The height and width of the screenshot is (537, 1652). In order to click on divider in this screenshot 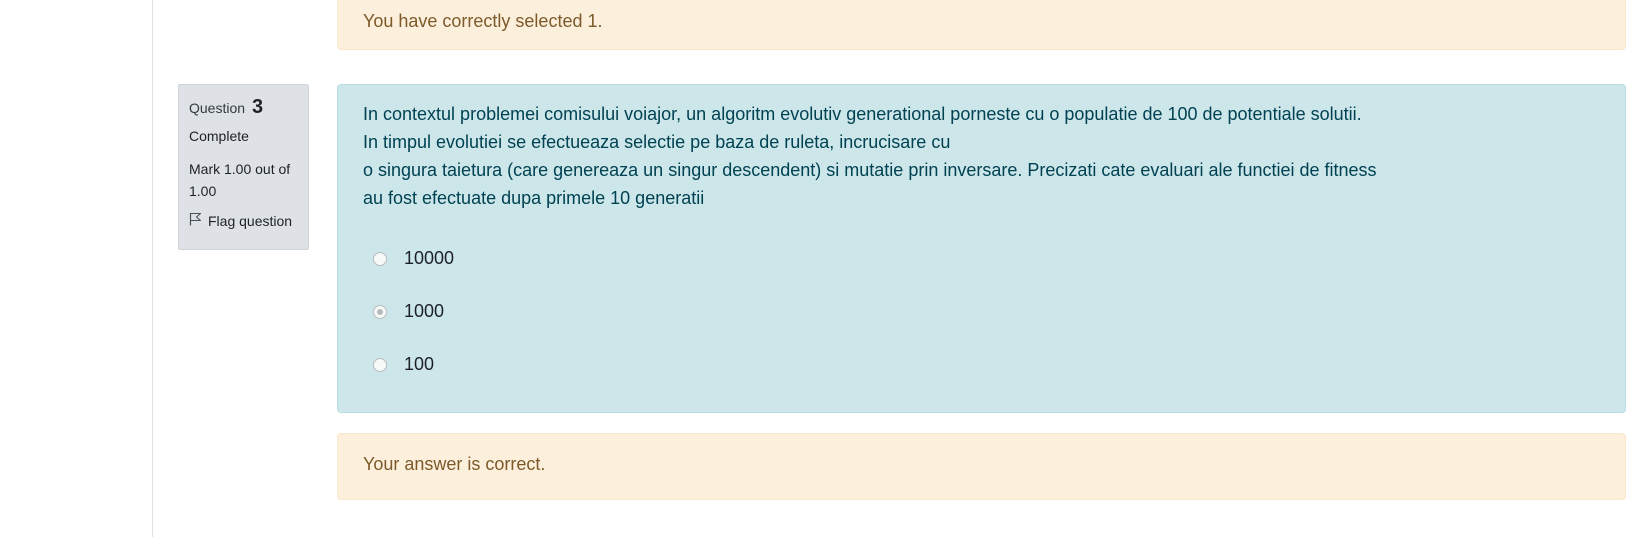, I will do `click(152, 268)`.